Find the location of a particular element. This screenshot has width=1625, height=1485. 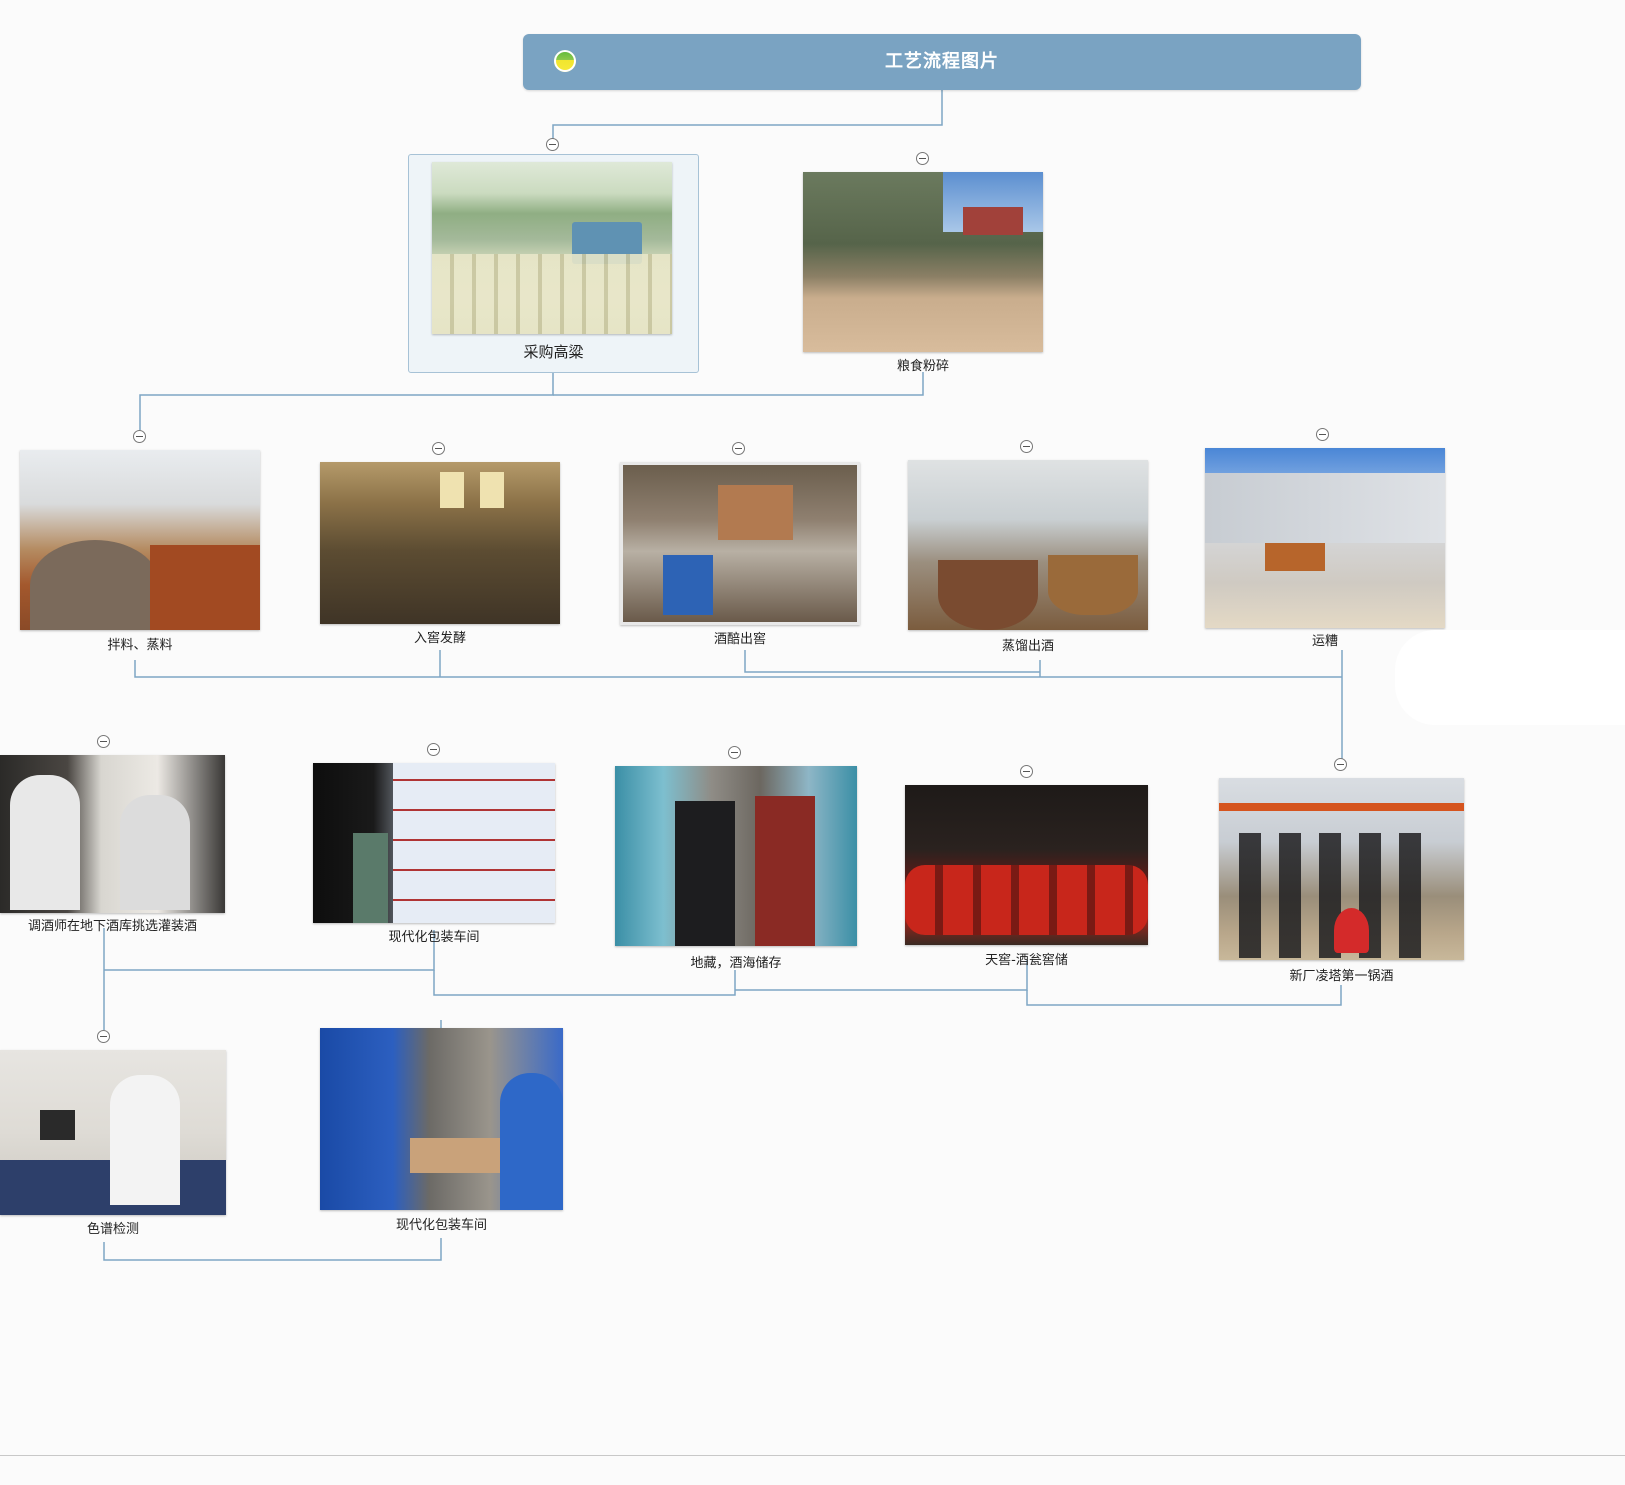

topic-label: 地藏，酒海储存 is located at coordinates (736, 963).